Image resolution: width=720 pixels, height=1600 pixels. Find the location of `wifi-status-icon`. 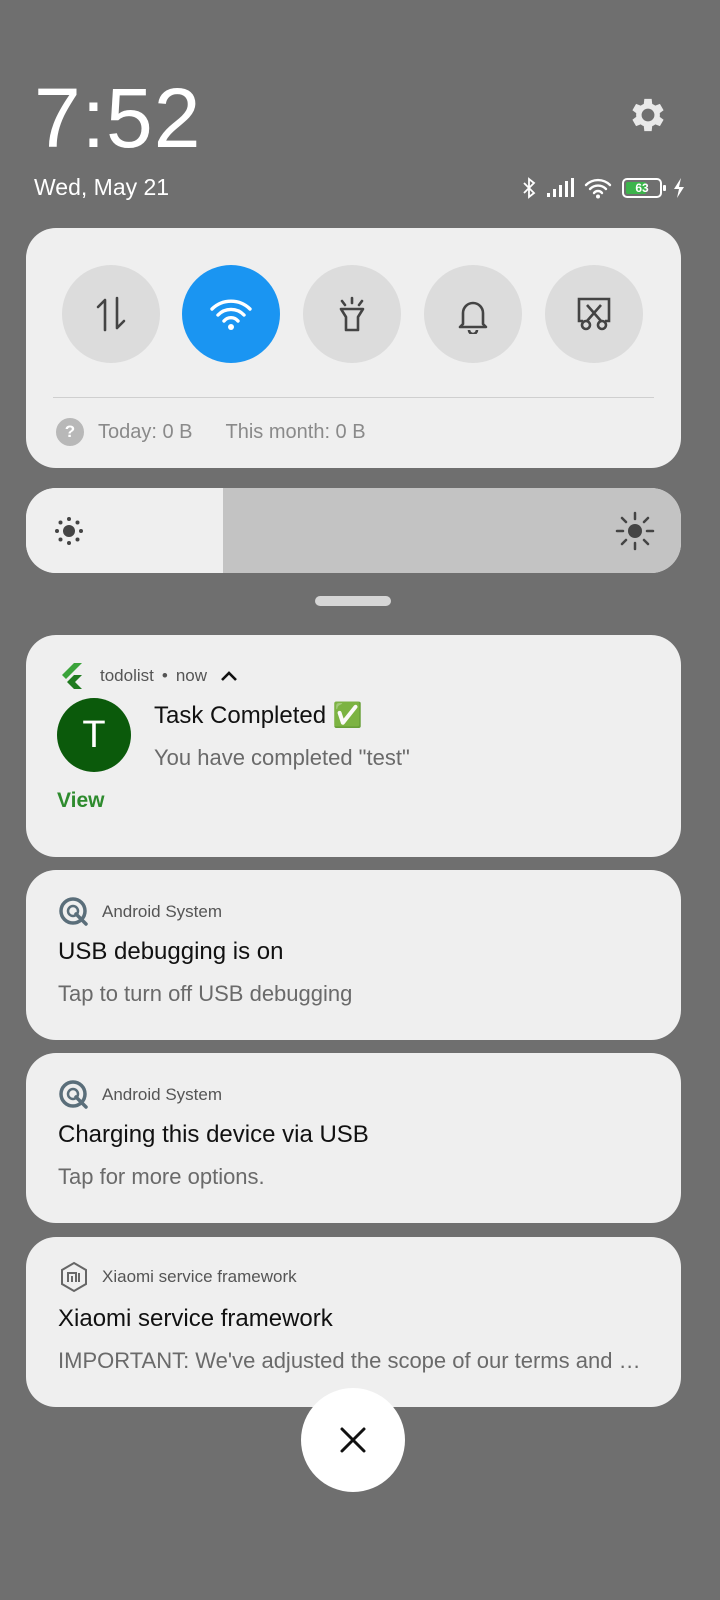

wifi-status-icon is located at coordinates (598, 188).